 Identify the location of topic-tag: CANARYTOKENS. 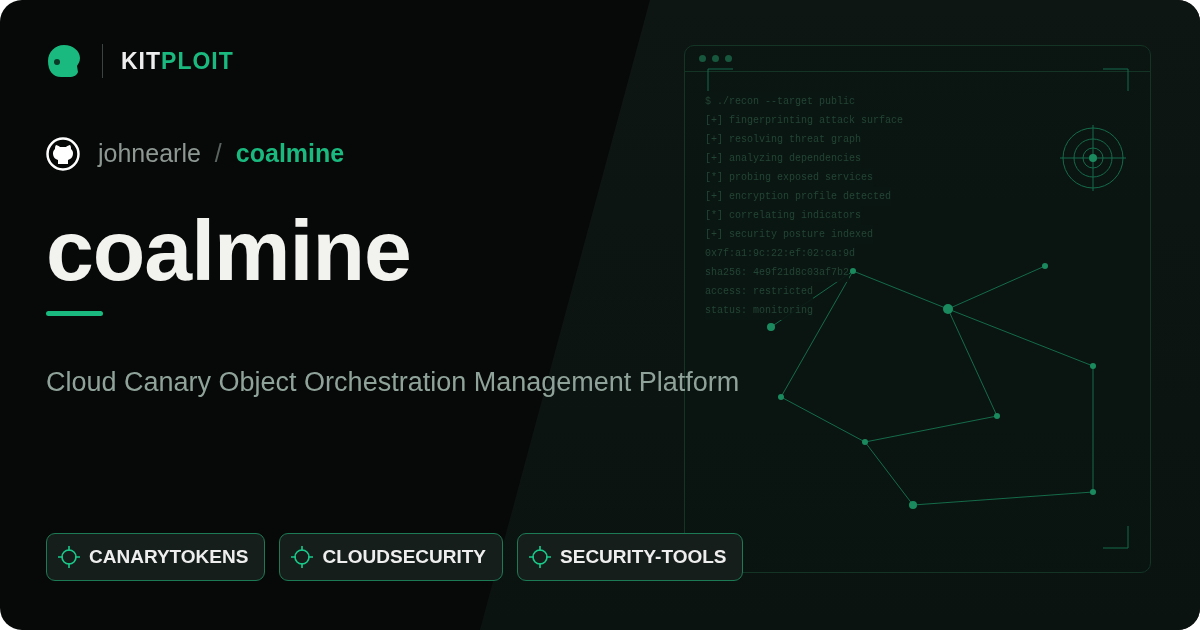
(156, 557).